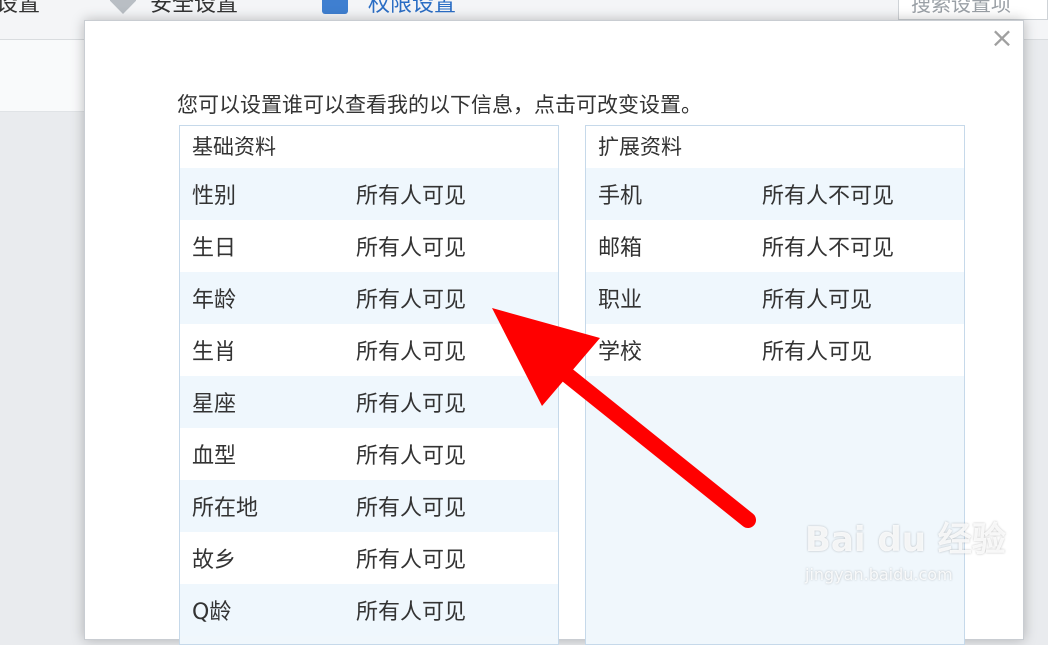 The image size is (1048, 645). I want to click on row-label: 生日, so click(214, 248).